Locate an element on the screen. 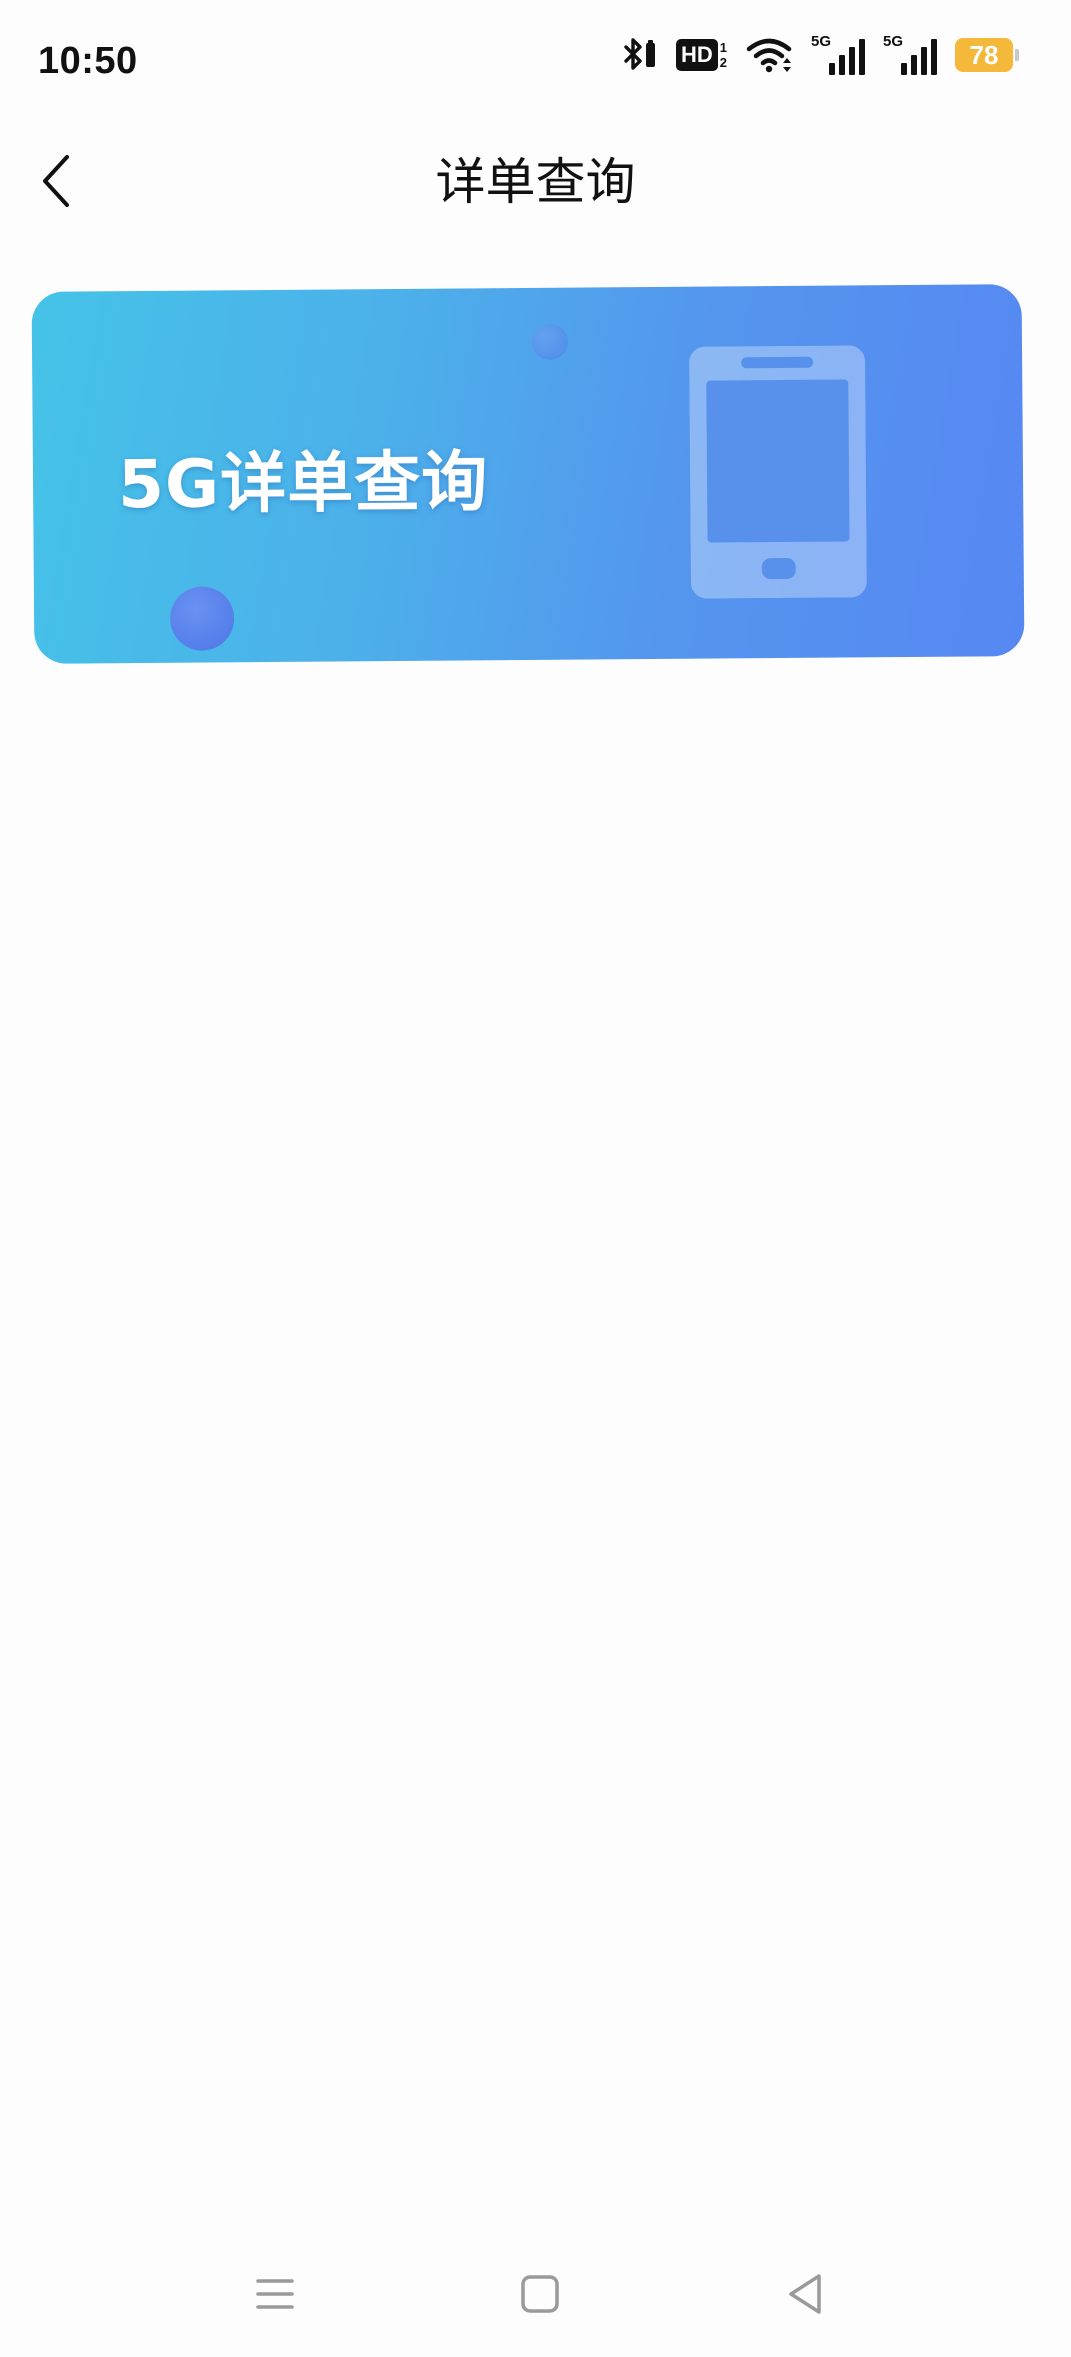  nav-menu-button is located at coordinates (275, 2296).